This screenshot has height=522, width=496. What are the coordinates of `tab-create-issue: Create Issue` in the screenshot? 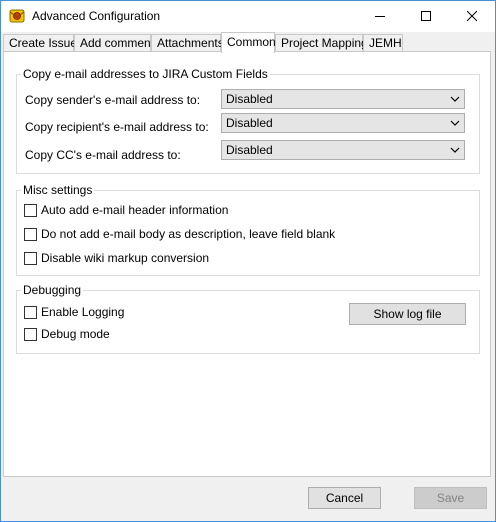 It's located at (40, 42).